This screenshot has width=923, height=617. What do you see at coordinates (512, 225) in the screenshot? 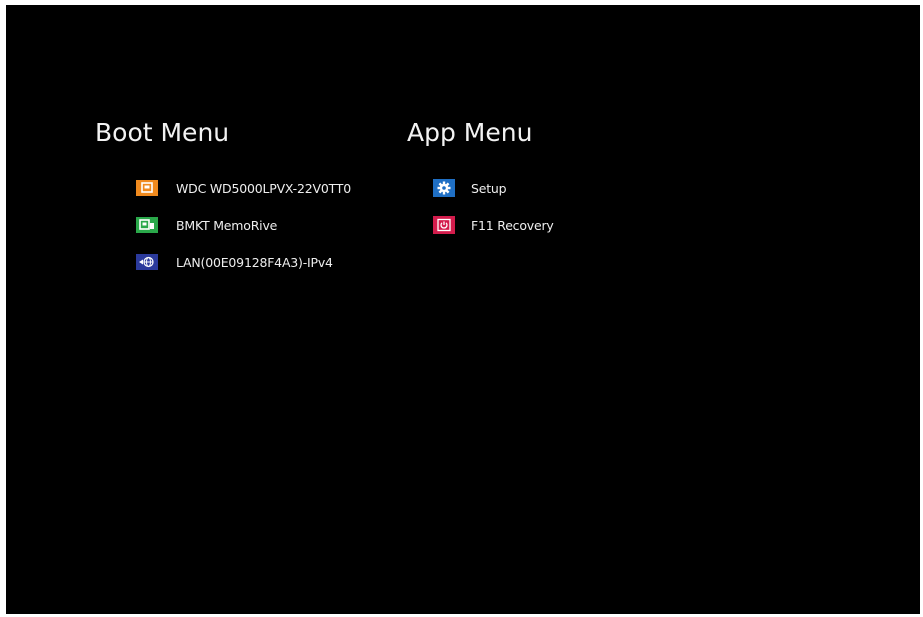
I see `app-item-label: F11 Recovery` at bounding box center [512, 225].